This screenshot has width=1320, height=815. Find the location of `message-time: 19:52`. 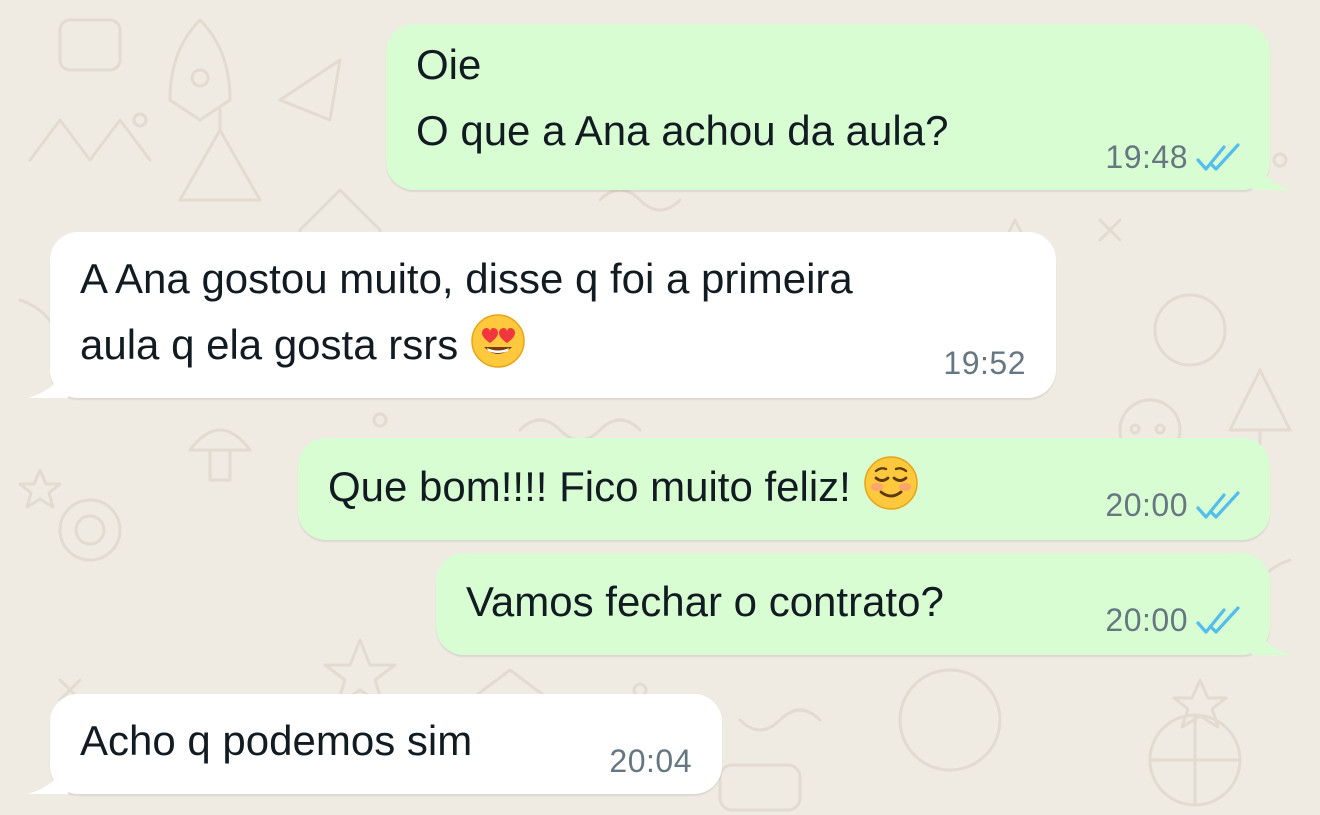

message-time: 19:52 is located at coordinates (984, 363).